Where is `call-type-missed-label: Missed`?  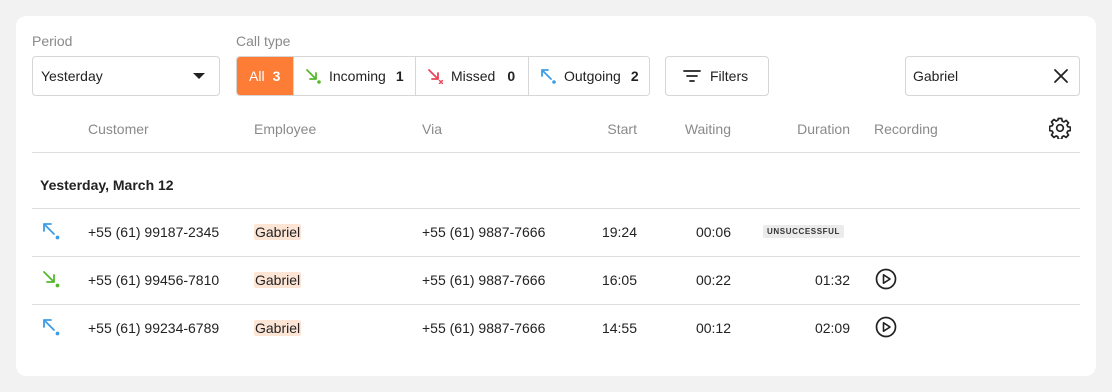 call-type-missed-label: Missed is located at coordinates (473, 76).